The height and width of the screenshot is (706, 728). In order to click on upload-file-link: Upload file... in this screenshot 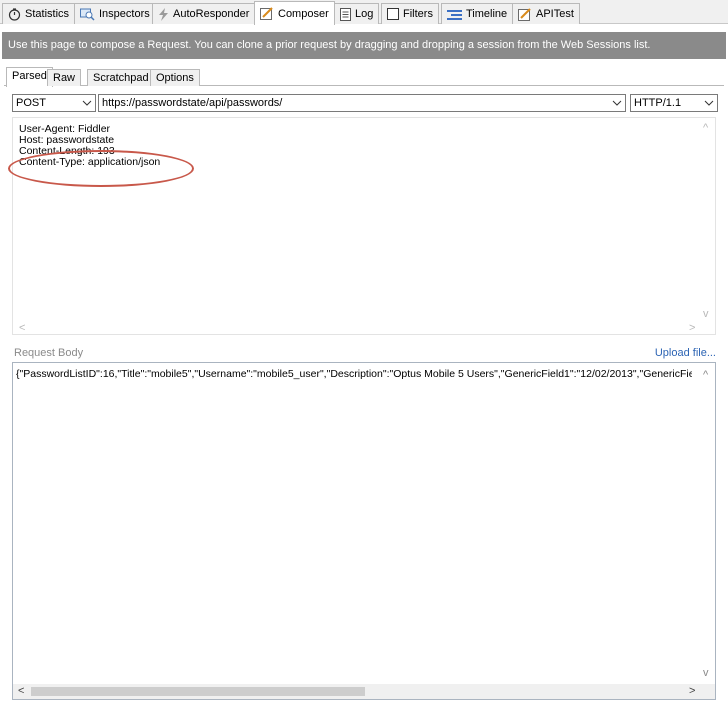, I will do `click(685, 353)`.